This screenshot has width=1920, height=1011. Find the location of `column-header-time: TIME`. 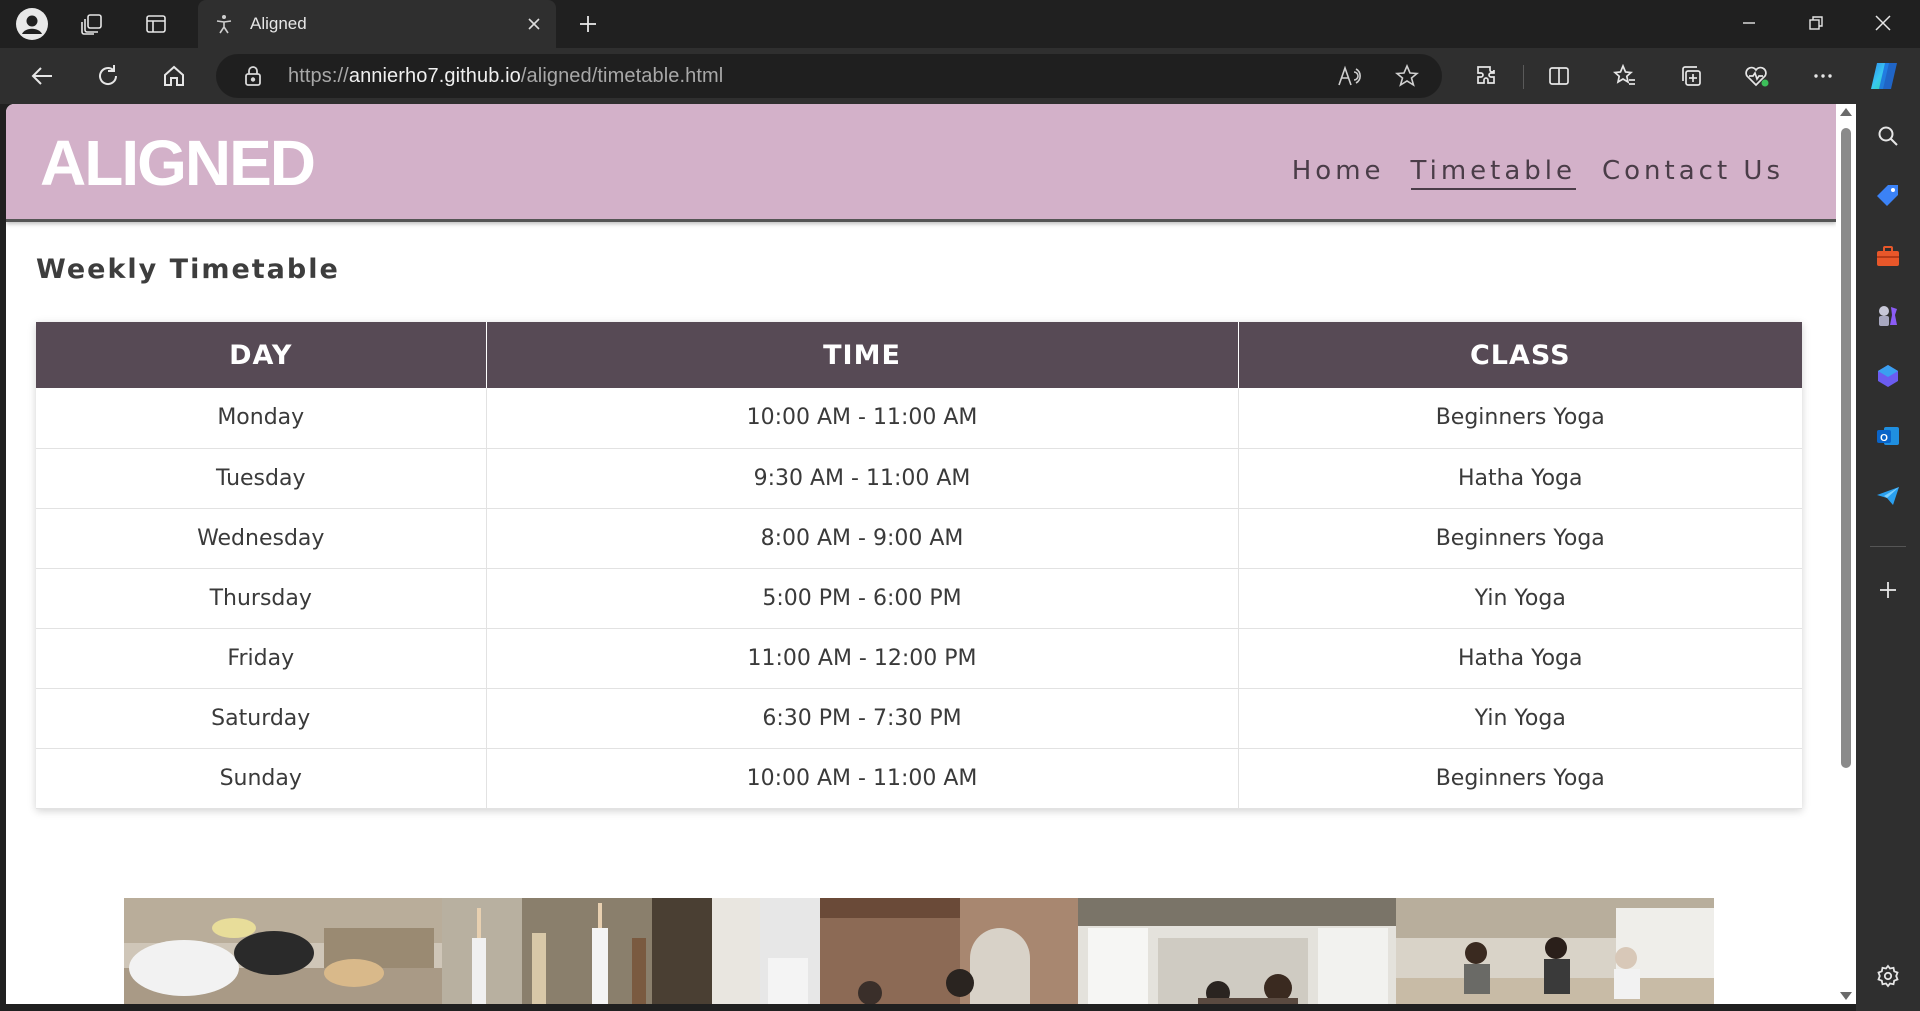

column-header-time: TIME is located at coordinates (862, 355).